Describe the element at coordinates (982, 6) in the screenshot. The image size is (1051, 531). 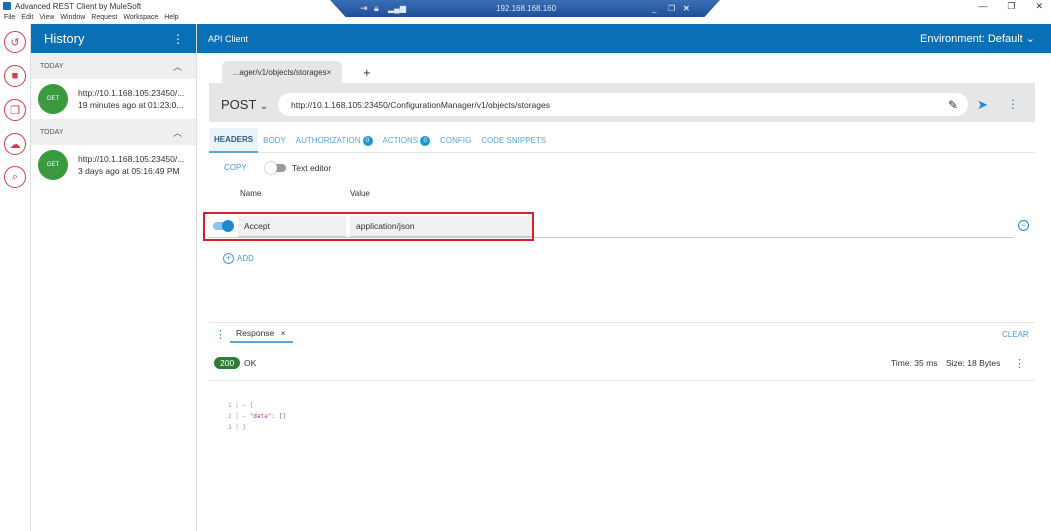
I see `minimize-button: —` at that location.